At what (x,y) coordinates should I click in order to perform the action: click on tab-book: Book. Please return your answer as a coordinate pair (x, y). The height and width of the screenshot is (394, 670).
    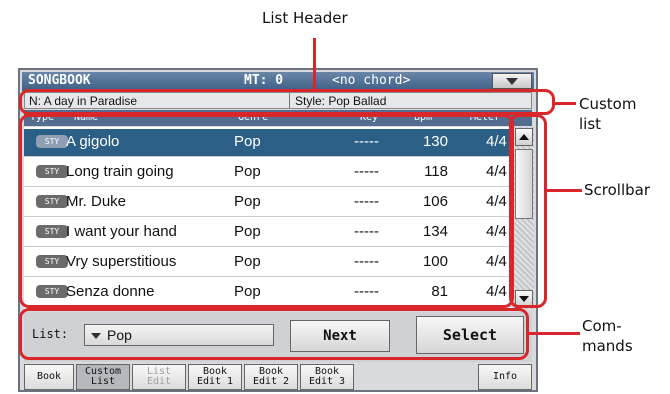
    Looking at the image, I should click on (49, 377).